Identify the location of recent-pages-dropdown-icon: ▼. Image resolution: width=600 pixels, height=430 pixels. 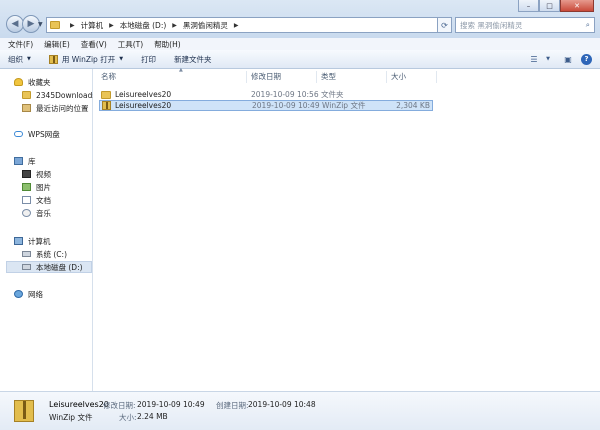
(41, 24).